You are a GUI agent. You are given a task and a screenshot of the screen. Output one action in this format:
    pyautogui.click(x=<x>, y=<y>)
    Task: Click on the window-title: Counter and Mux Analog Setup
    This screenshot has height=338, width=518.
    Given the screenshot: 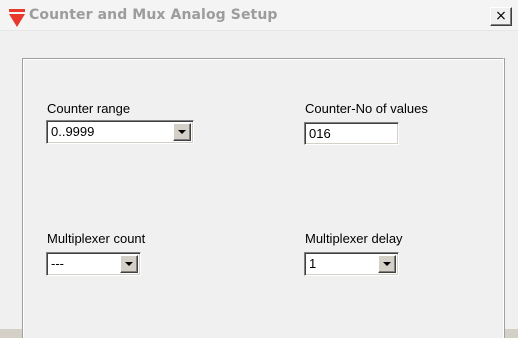 What is the action you would take?
    pyautogui.click(x=153, y=15)
    